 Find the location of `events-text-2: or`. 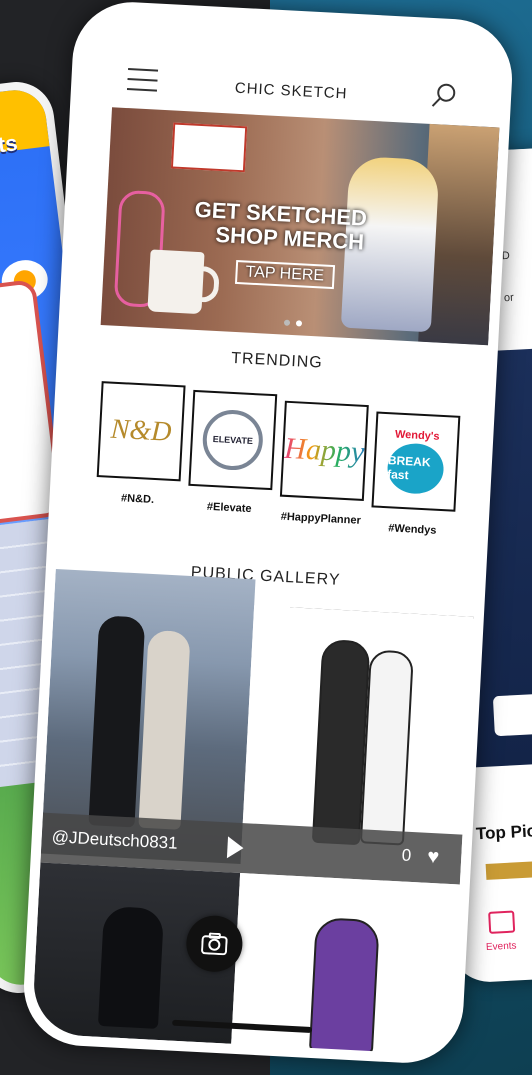

events-text-2: or is located at coordinates (509, 298).